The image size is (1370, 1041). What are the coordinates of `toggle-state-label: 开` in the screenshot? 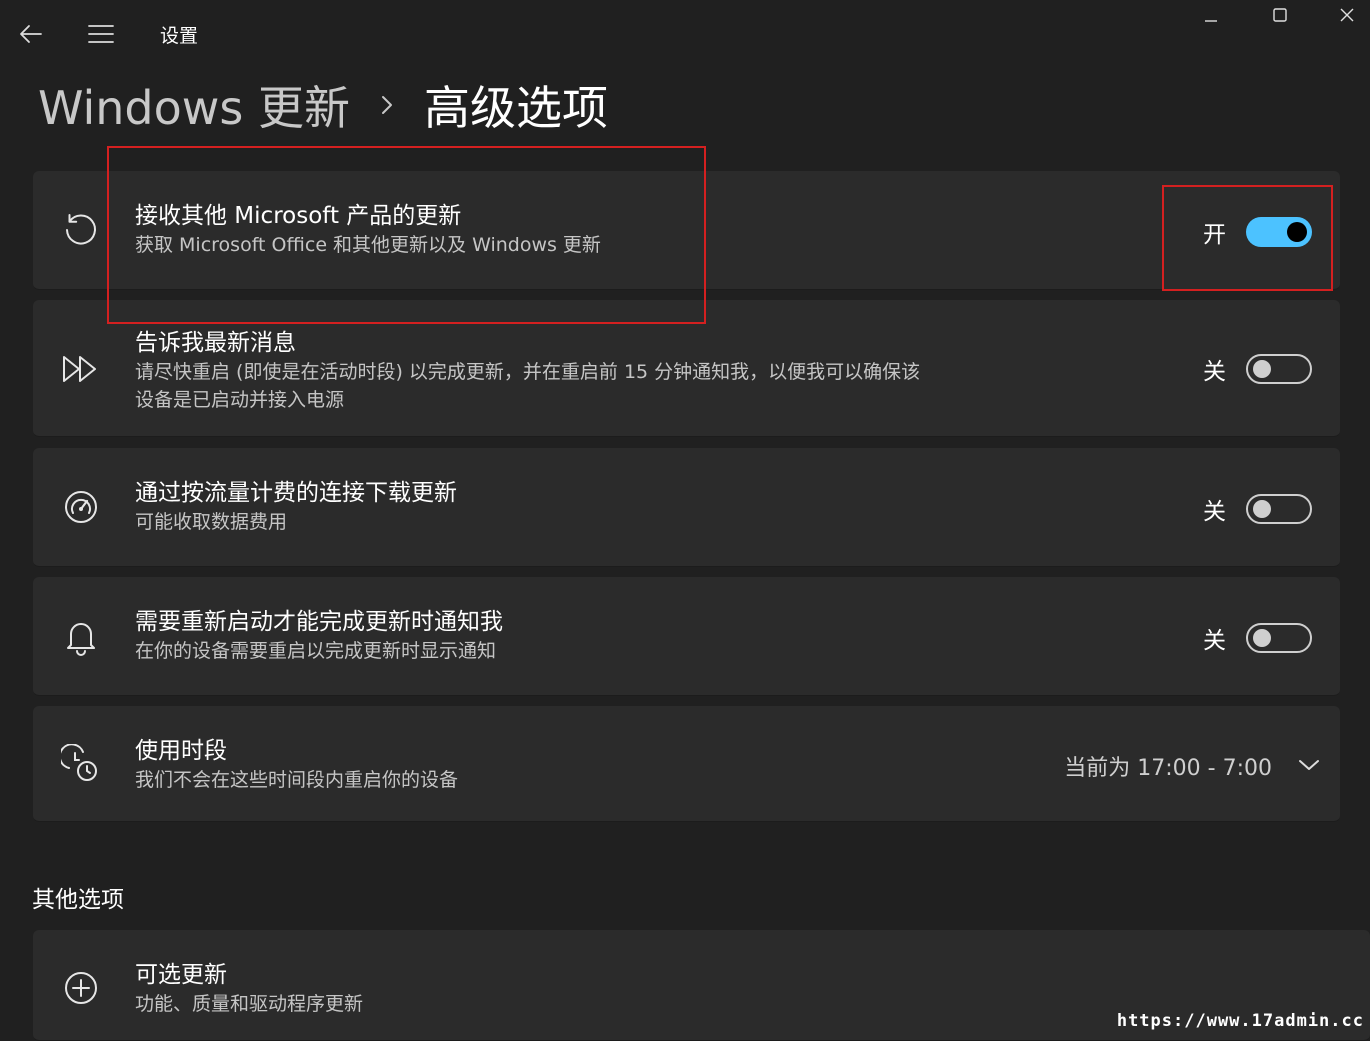 It's located at (1214, 235).